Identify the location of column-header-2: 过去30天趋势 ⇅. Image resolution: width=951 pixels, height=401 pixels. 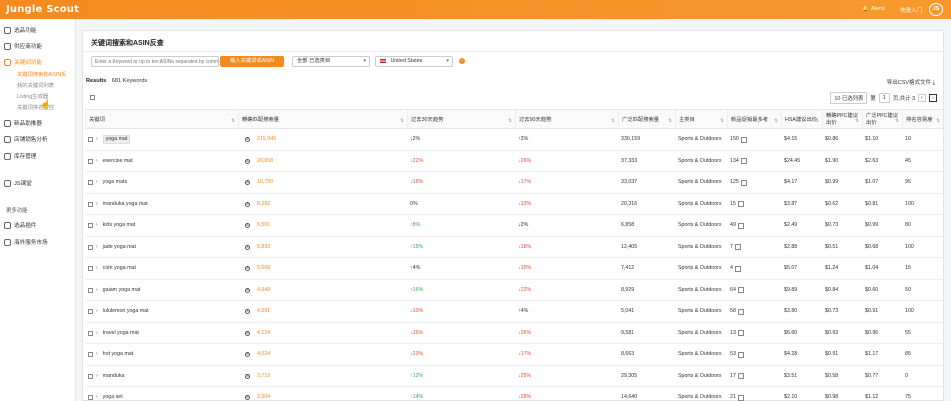
(461, 120).